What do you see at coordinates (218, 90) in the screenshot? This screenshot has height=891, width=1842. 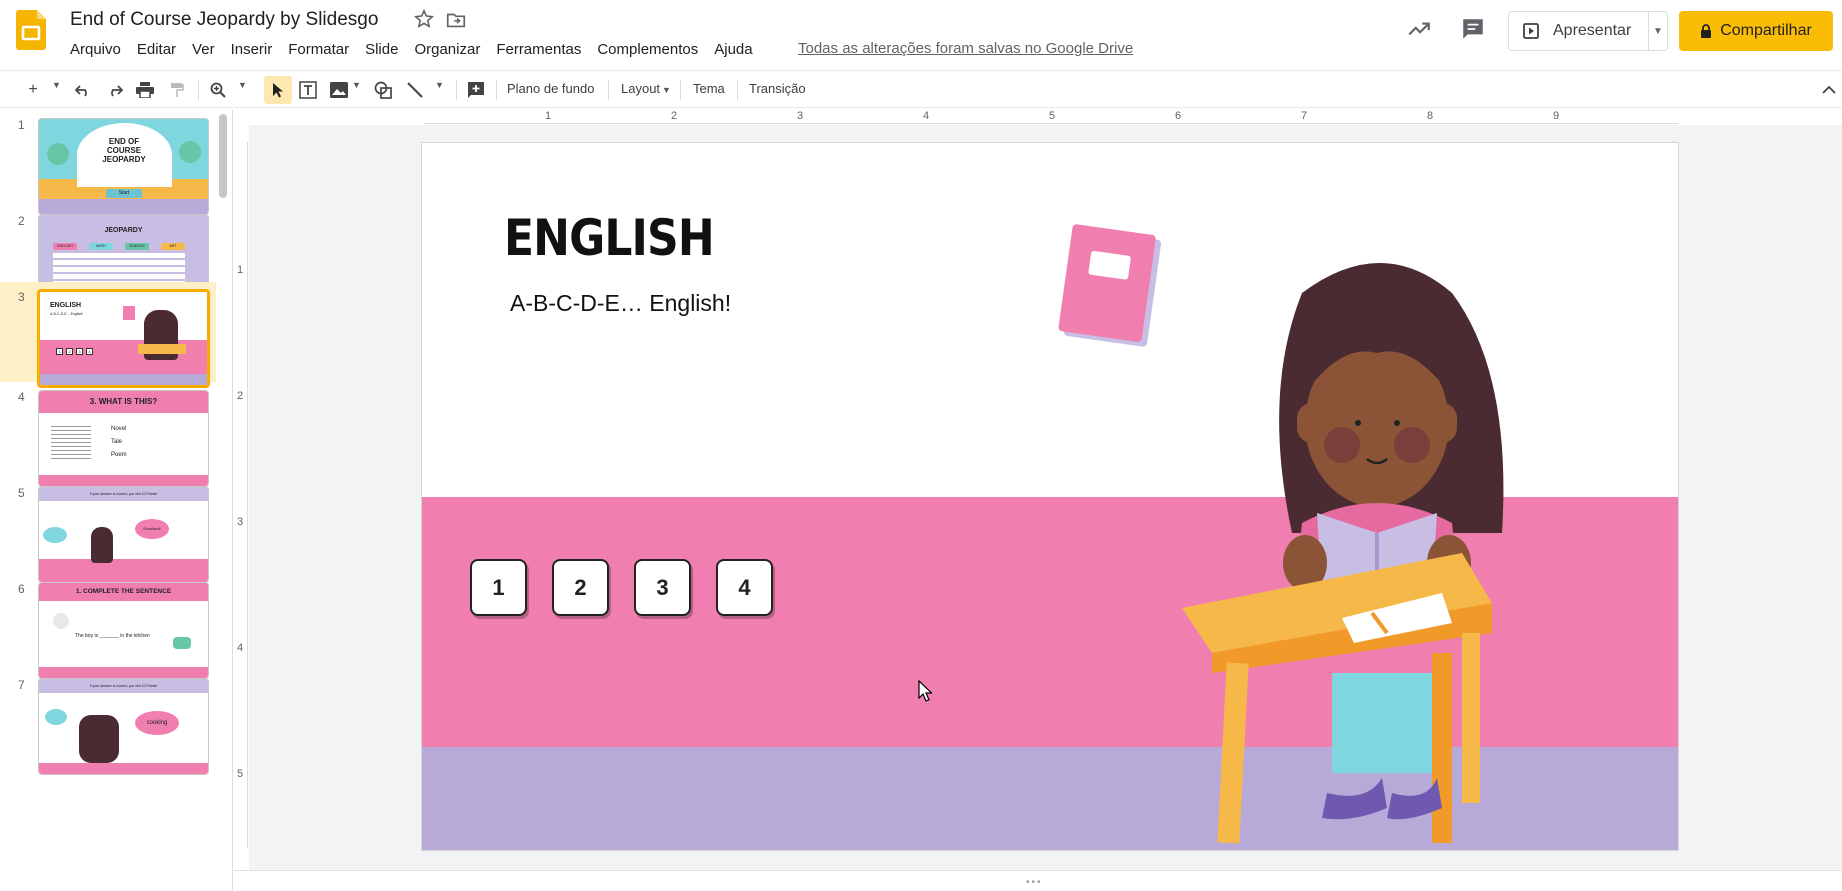 I see `zoom-icon` at bounding box center [218, 90].